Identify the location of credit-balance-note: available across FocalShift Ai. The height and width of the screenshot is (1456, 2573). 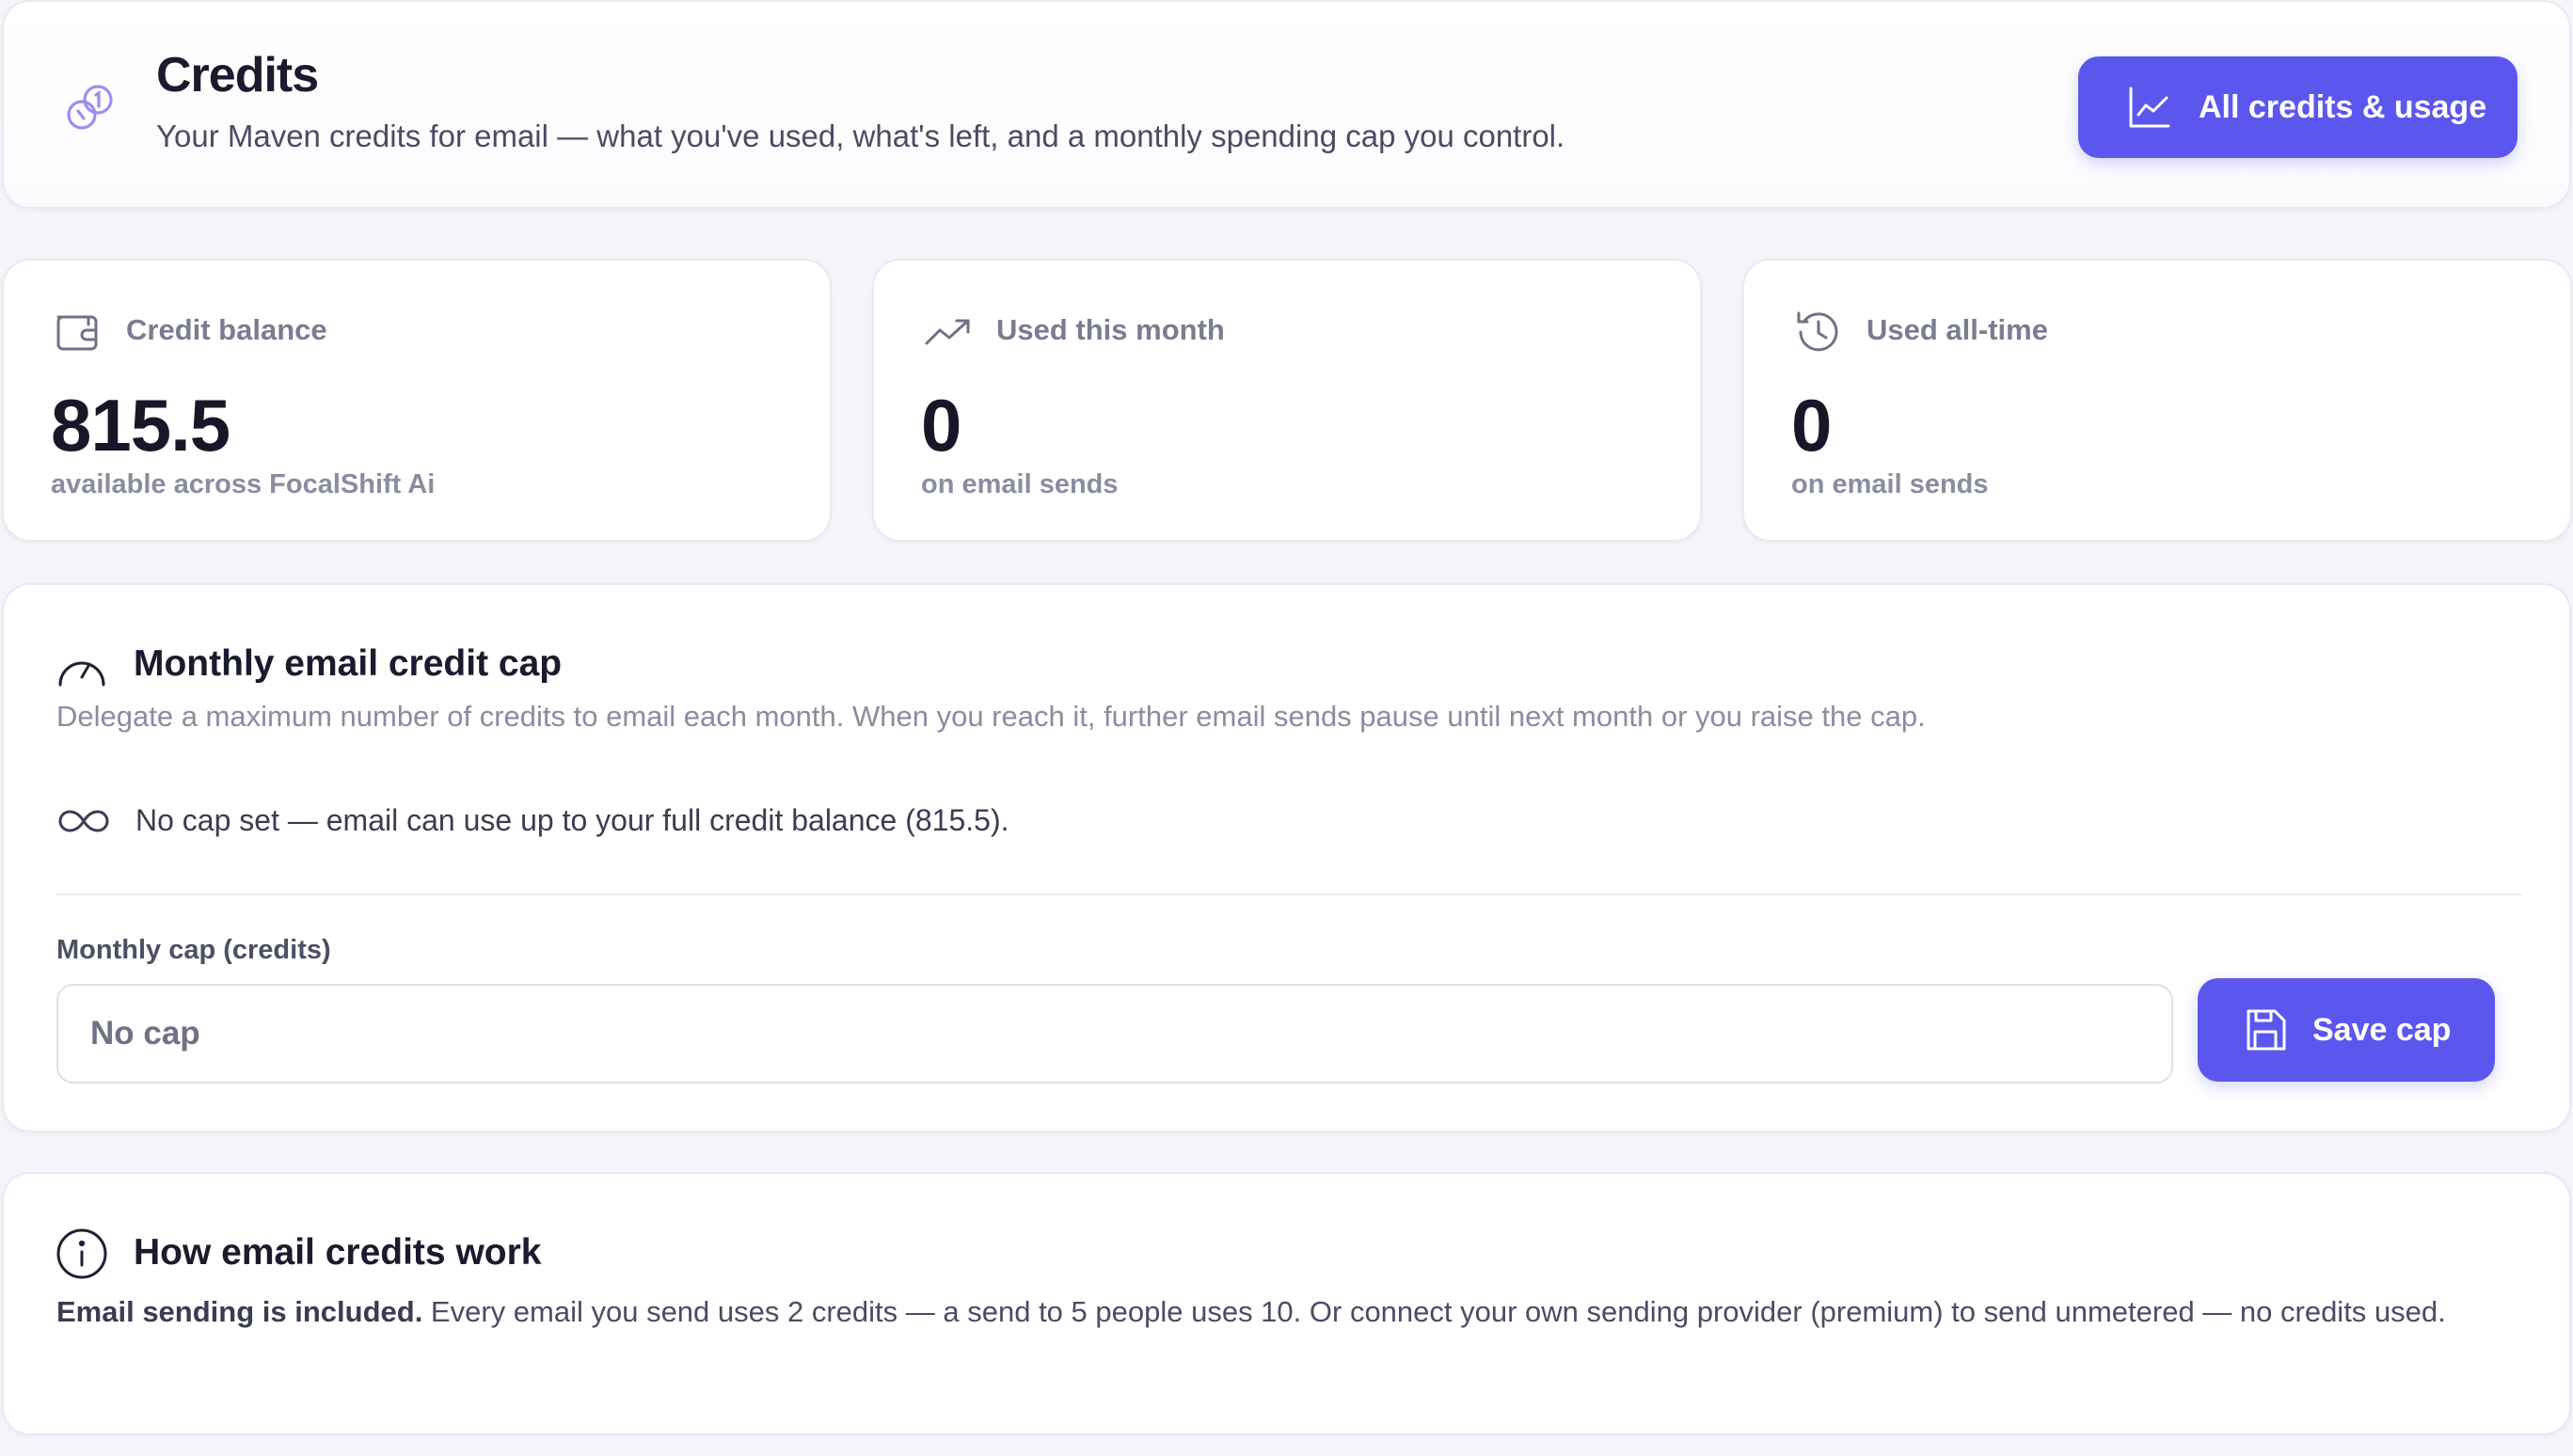
(243, 484).